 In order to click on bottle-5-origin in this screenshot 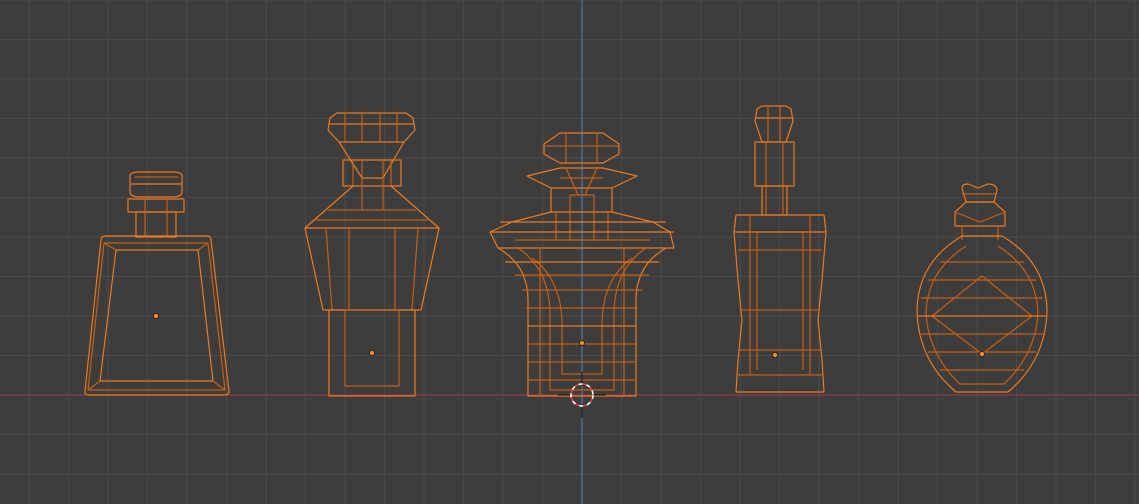, I will do `click(982, 353)`.